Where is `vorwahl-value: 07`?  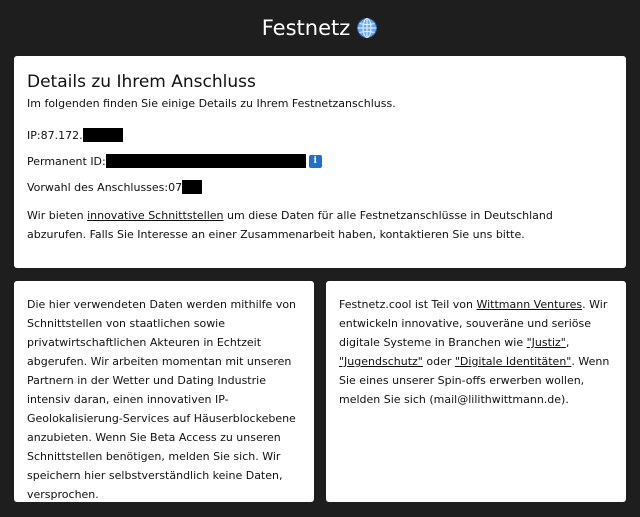 vorwahl-value: 07 is located at coordinates (175, 187).